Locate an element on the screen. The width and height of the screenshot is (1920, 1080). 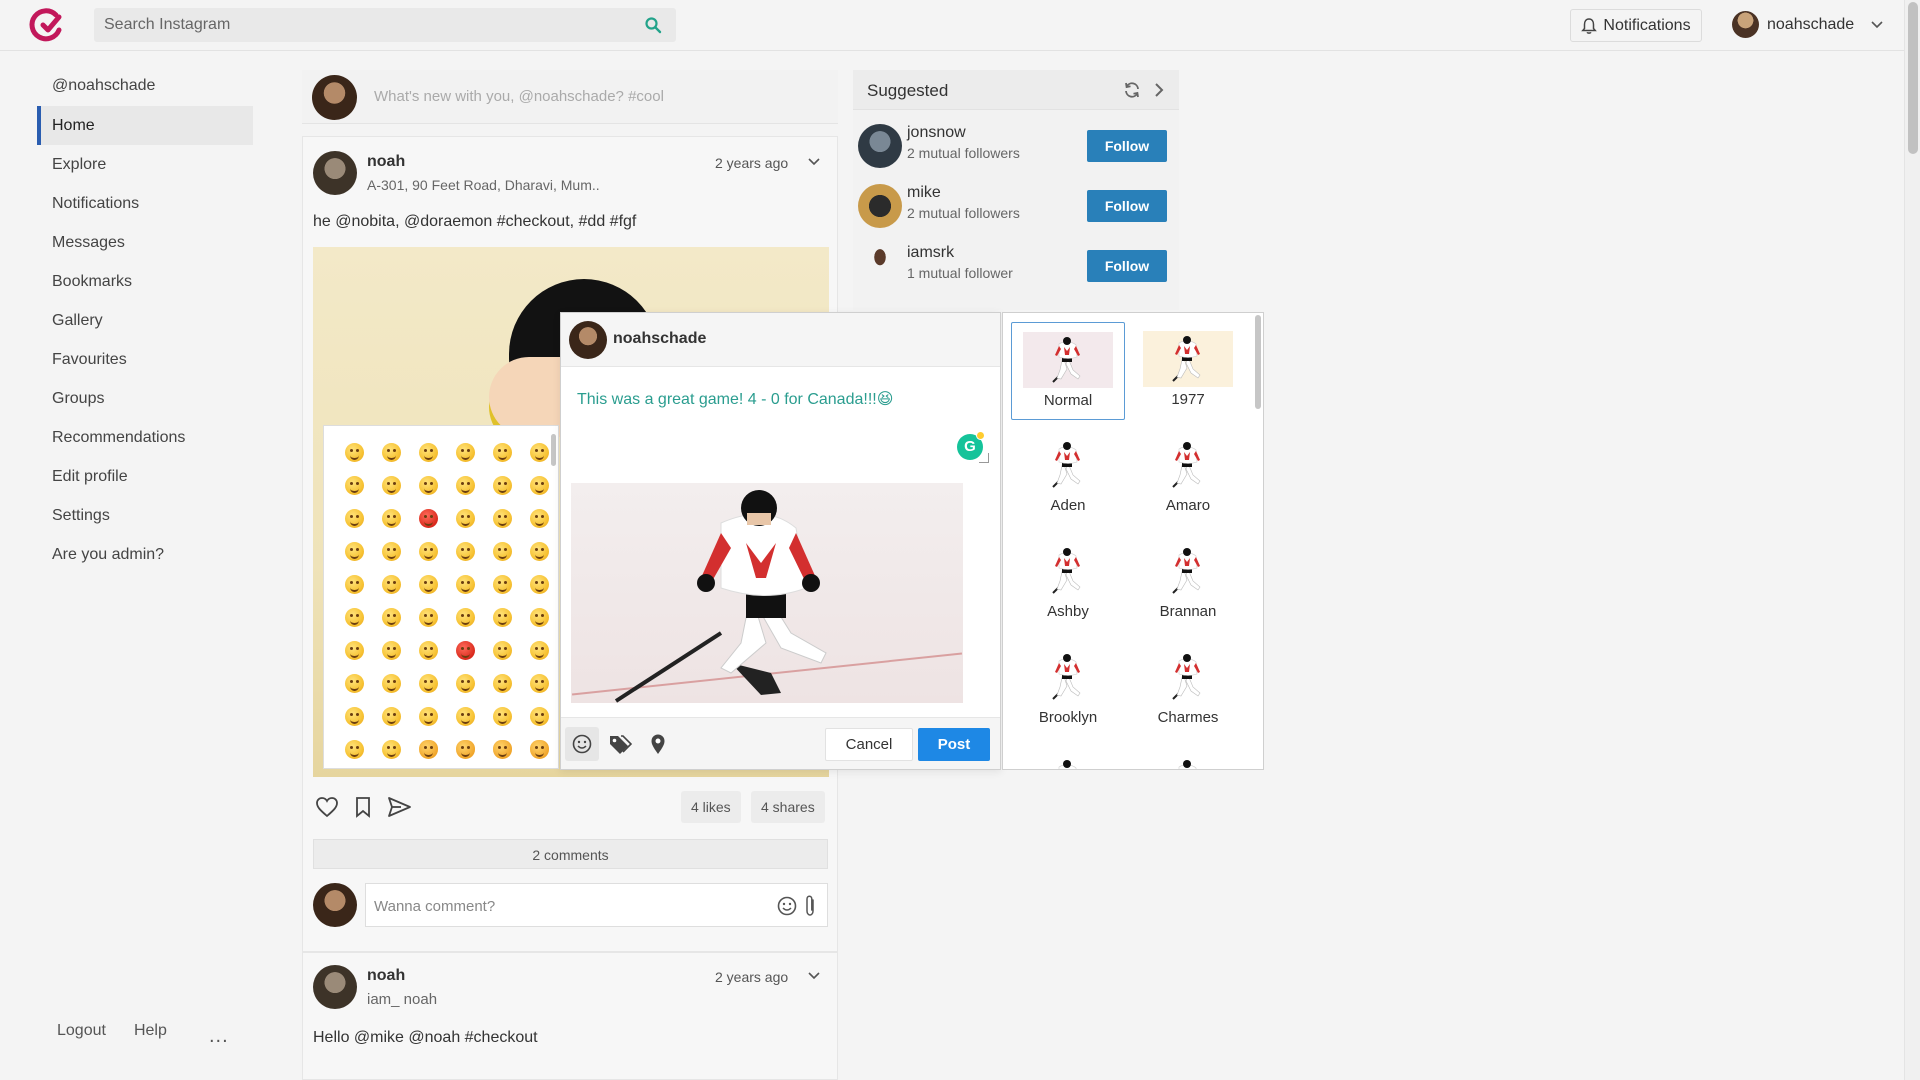
filter-option-ashby: Ashby is located at coordinates (1068, 583).